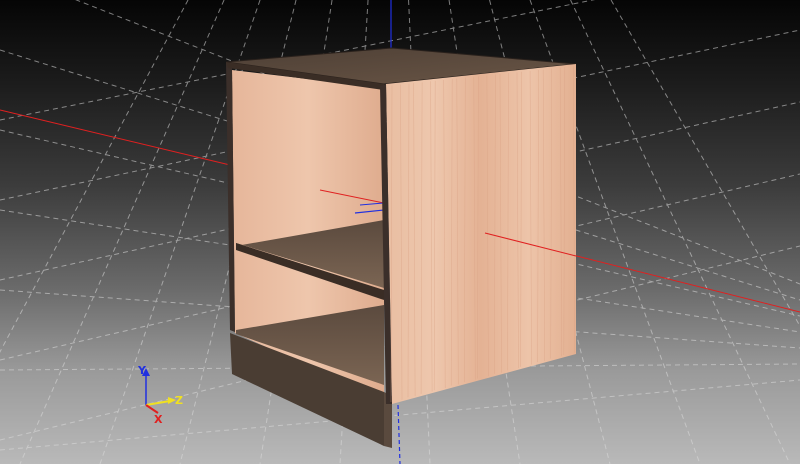 The image size is (800, 464). Describe the element at coordinates (158, 419) in the screenshot. I see `gizmo-x-label: X` at that location.